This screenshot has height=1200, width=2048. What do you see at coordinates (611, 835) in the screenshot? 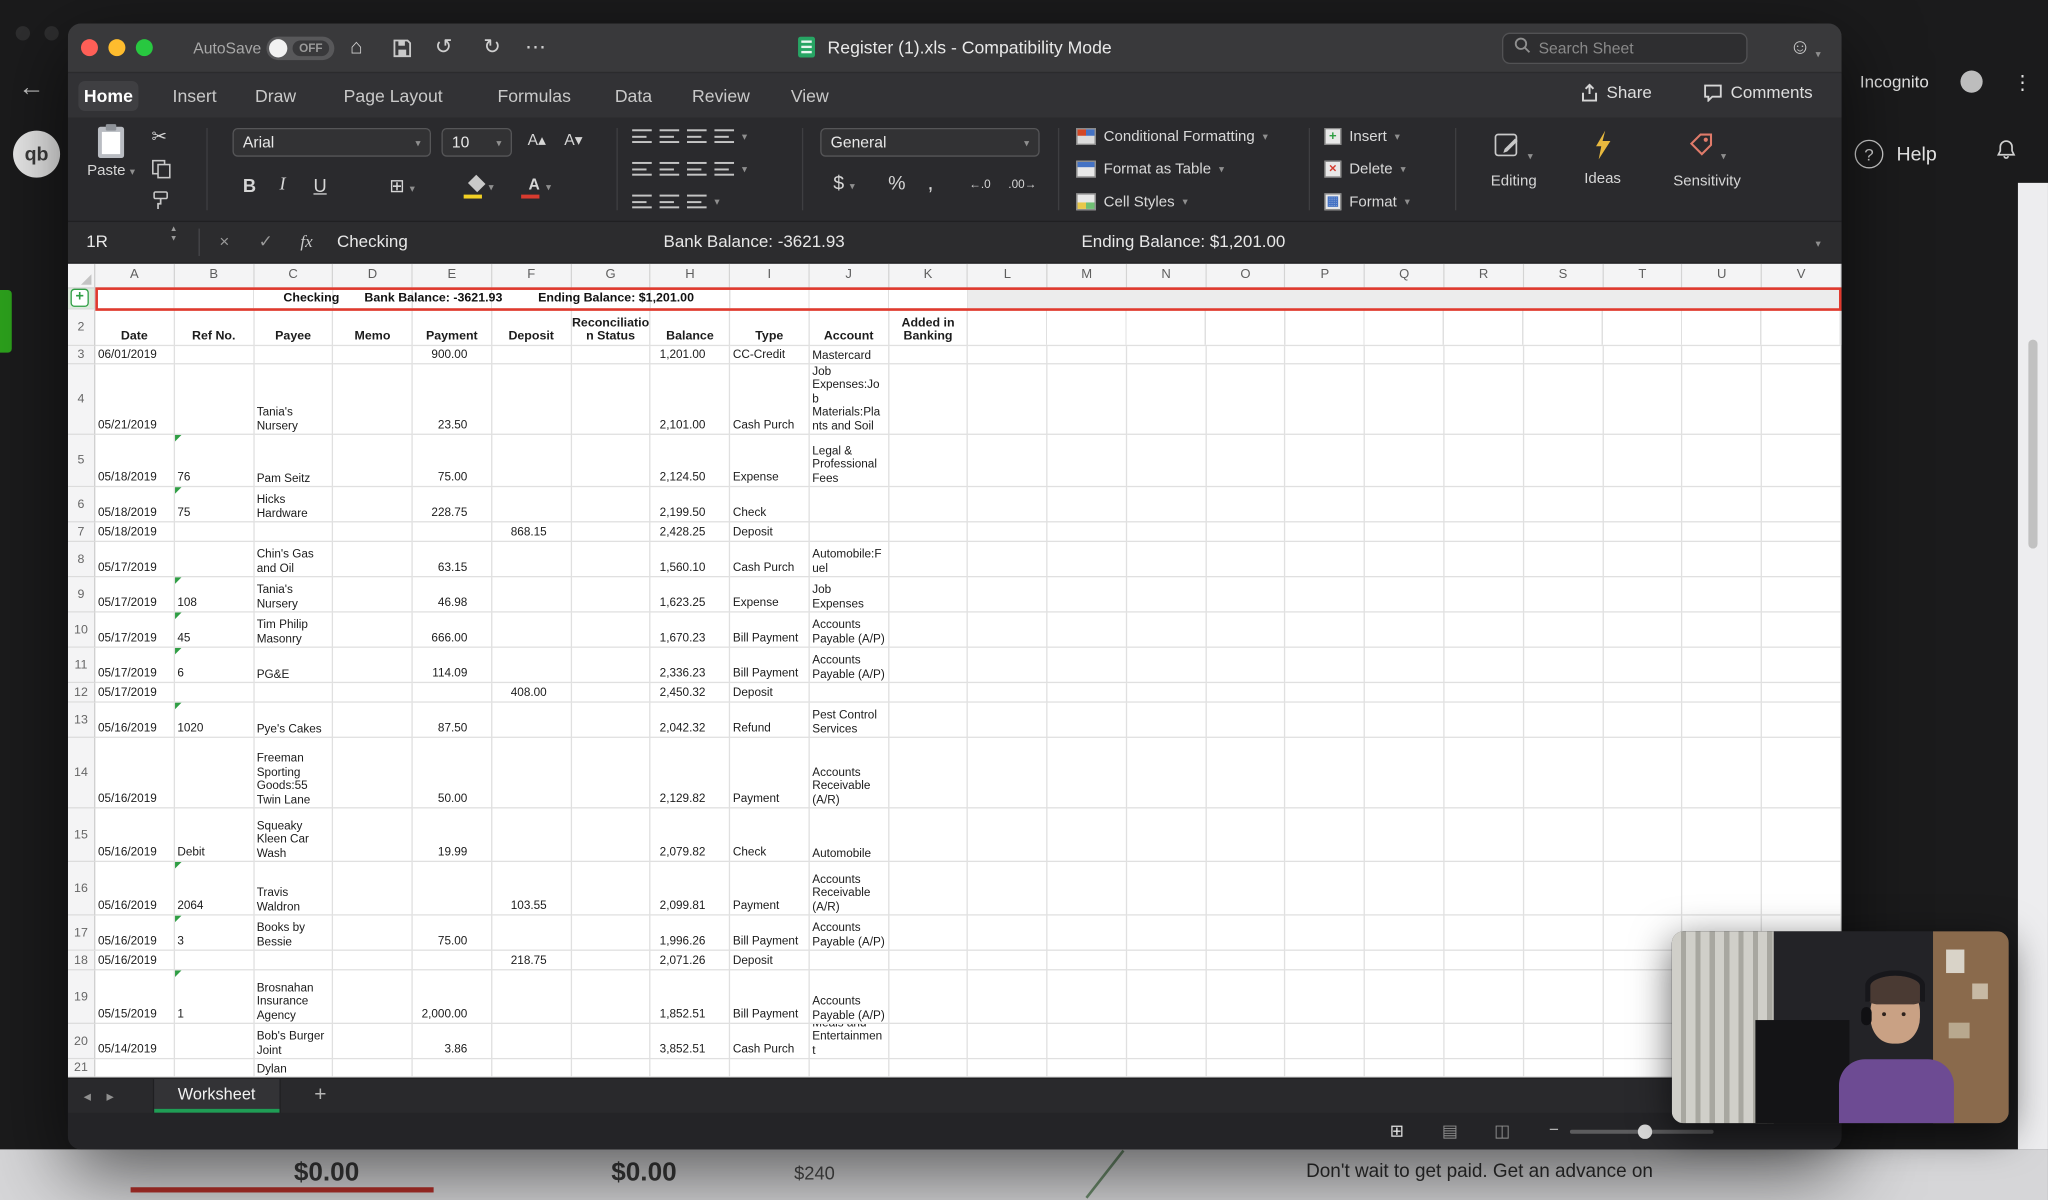
I see `cell-recon-row15` at bounding box center [611, 835].